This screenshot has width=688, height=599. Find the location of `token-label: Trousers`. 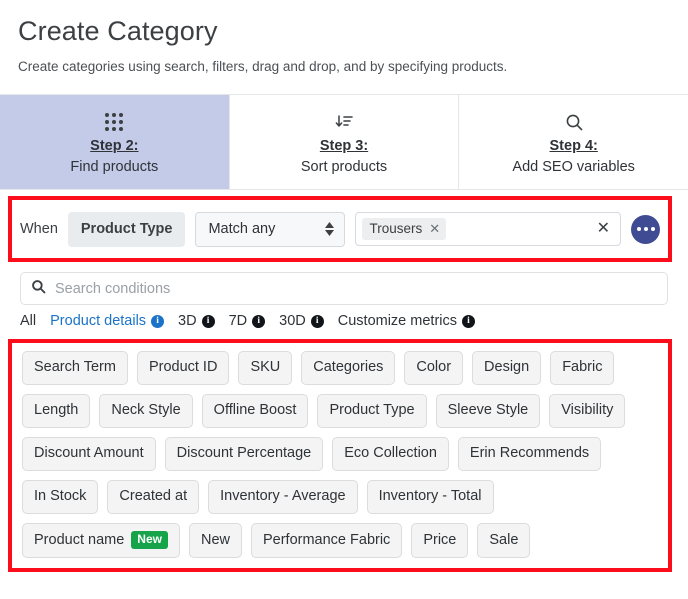

token-label: Trousers is located at coordinates (396, 228).